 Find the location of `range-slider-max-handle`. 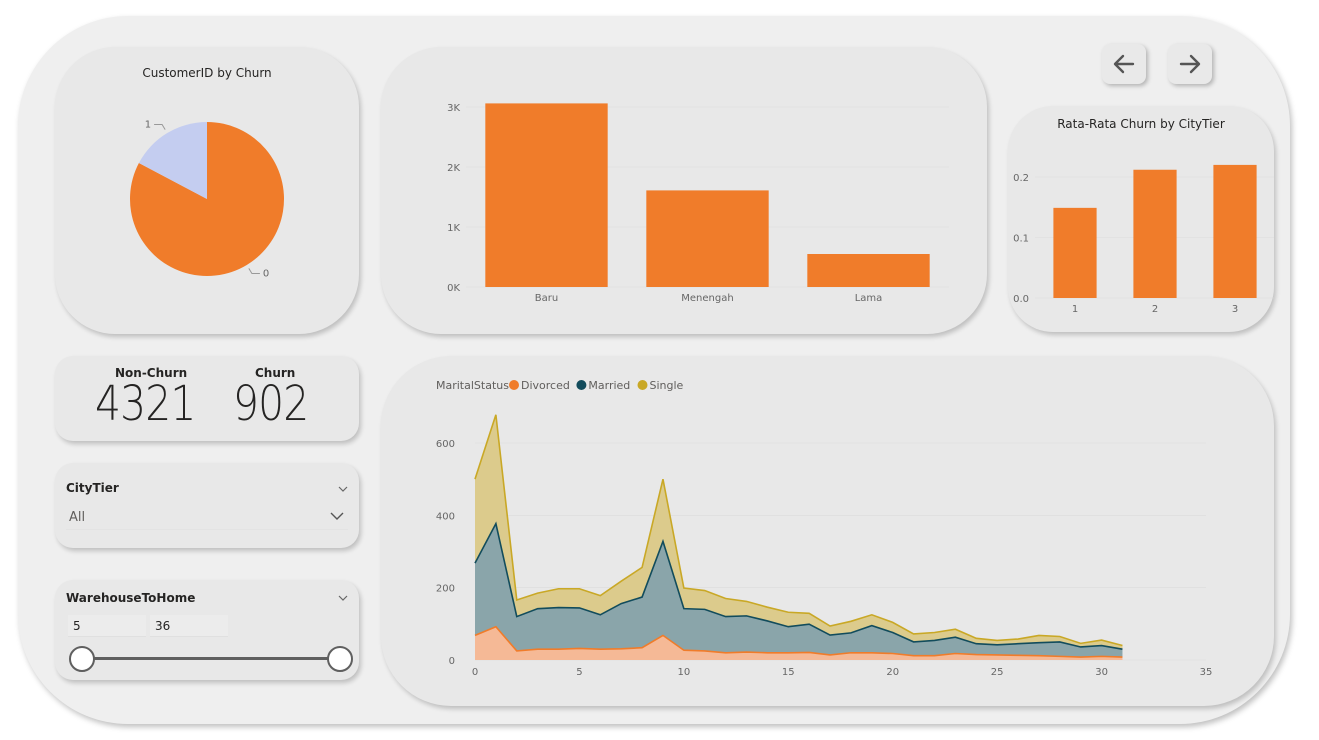

range-slider-max-handle is located at coordinates (340, 659).